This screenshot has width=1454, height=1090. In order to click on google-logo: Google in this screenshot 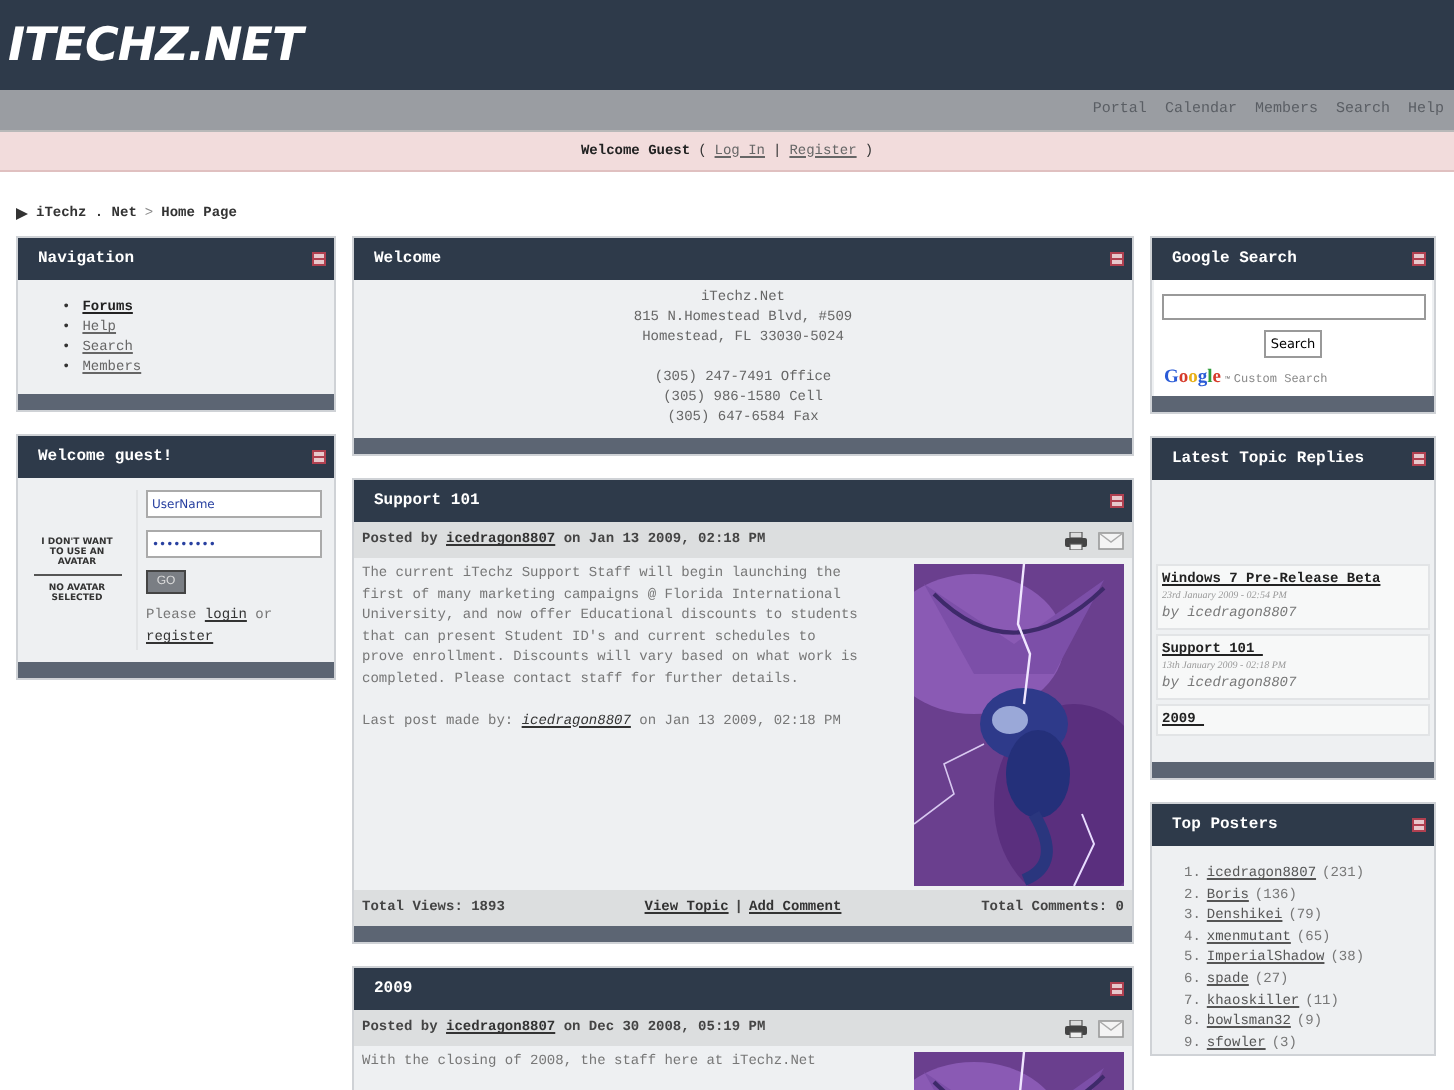, I will do `click(1192, 378)`.